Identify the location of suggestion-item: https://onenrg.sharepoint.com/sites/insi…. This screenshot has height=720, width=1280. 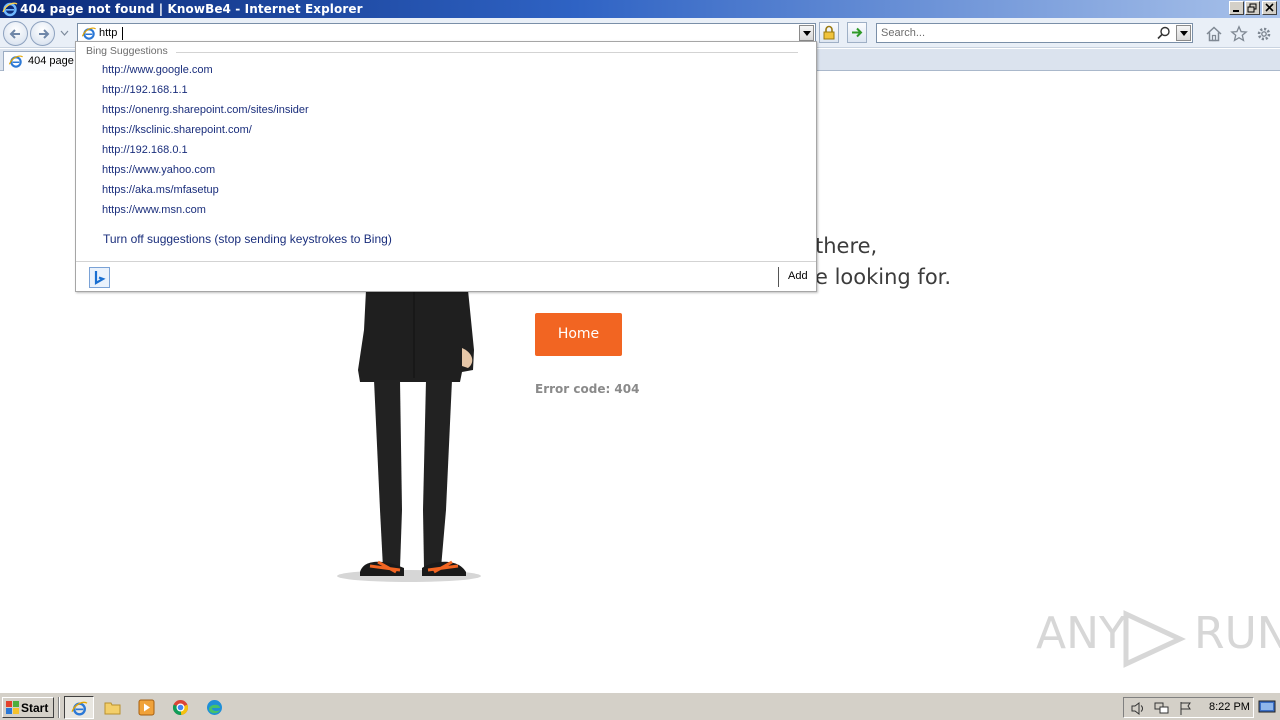
(205, 110).